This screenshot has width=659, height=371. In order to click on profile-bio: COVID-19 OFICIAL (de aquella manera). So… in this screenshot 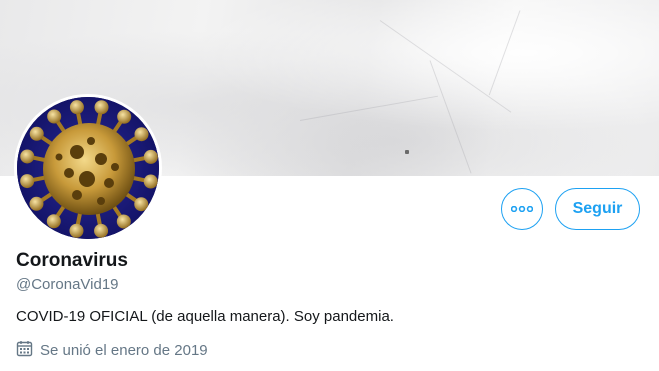, I will do `click(205, 316)`.